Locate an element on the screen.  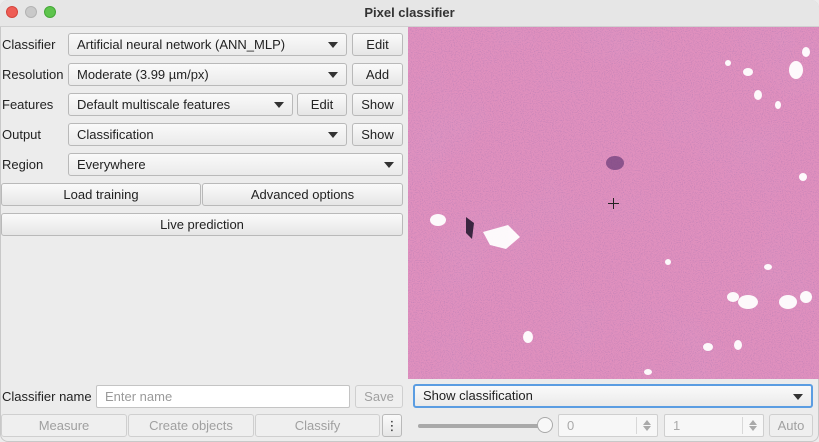
features-show-button: Show is located at coordinates (377, 104).